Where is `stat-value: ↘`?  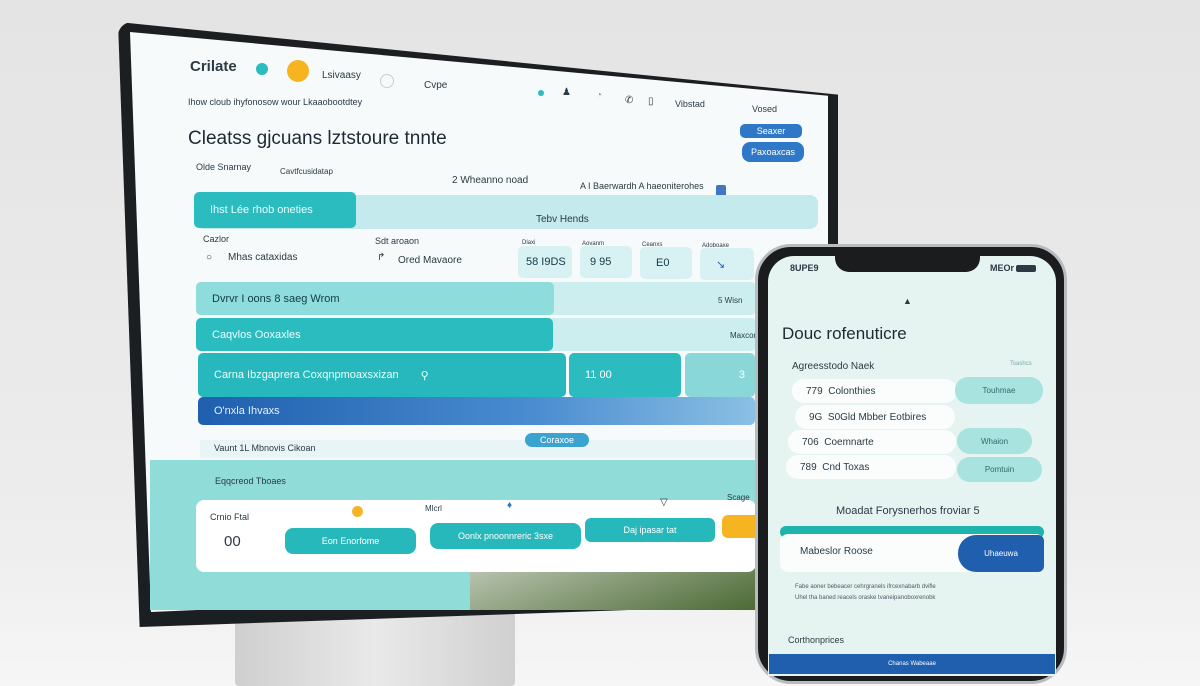
stat-value: ↘ is located at coordinates (727, 264).